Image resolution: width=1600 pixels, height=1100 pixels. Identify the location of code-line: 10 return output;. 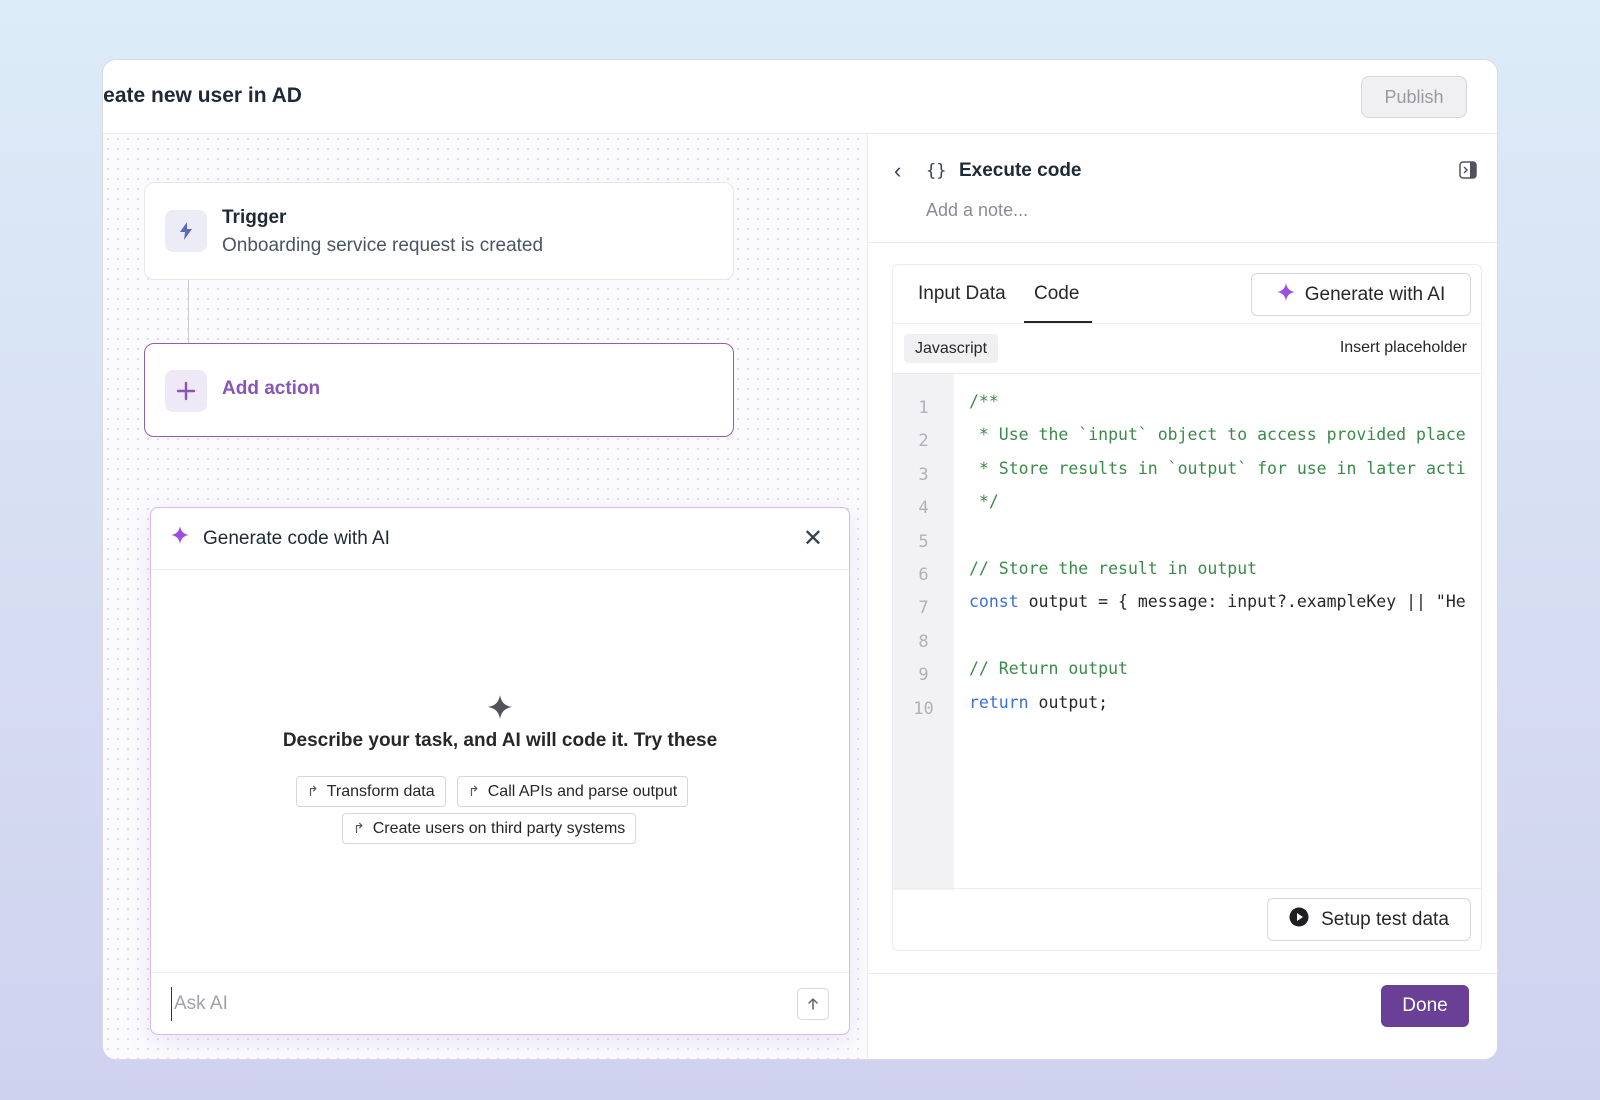
(1187, 709).